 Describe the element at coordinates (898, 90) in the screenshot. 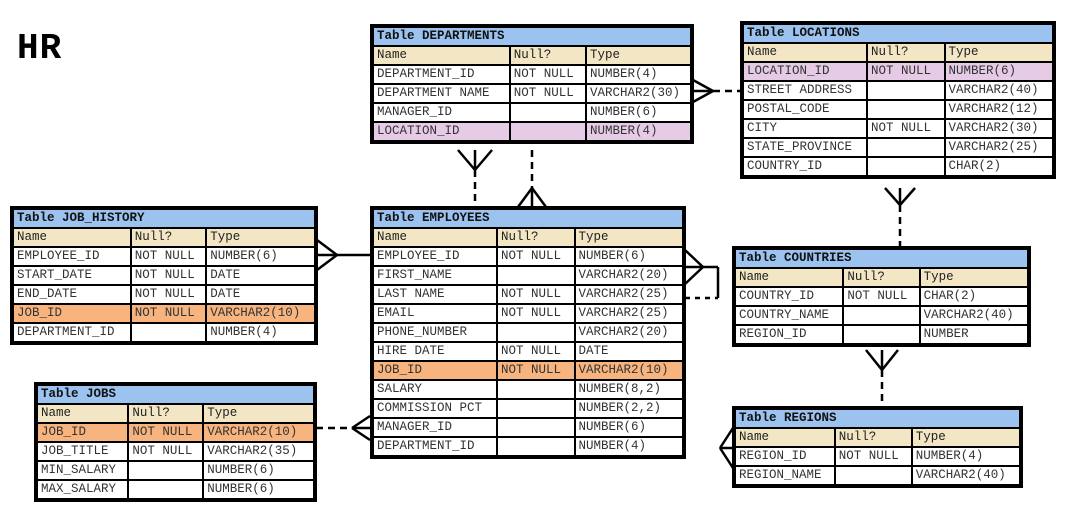

I see `table-row: STREET ADDRESS VARCHAR2(40)` at that location.